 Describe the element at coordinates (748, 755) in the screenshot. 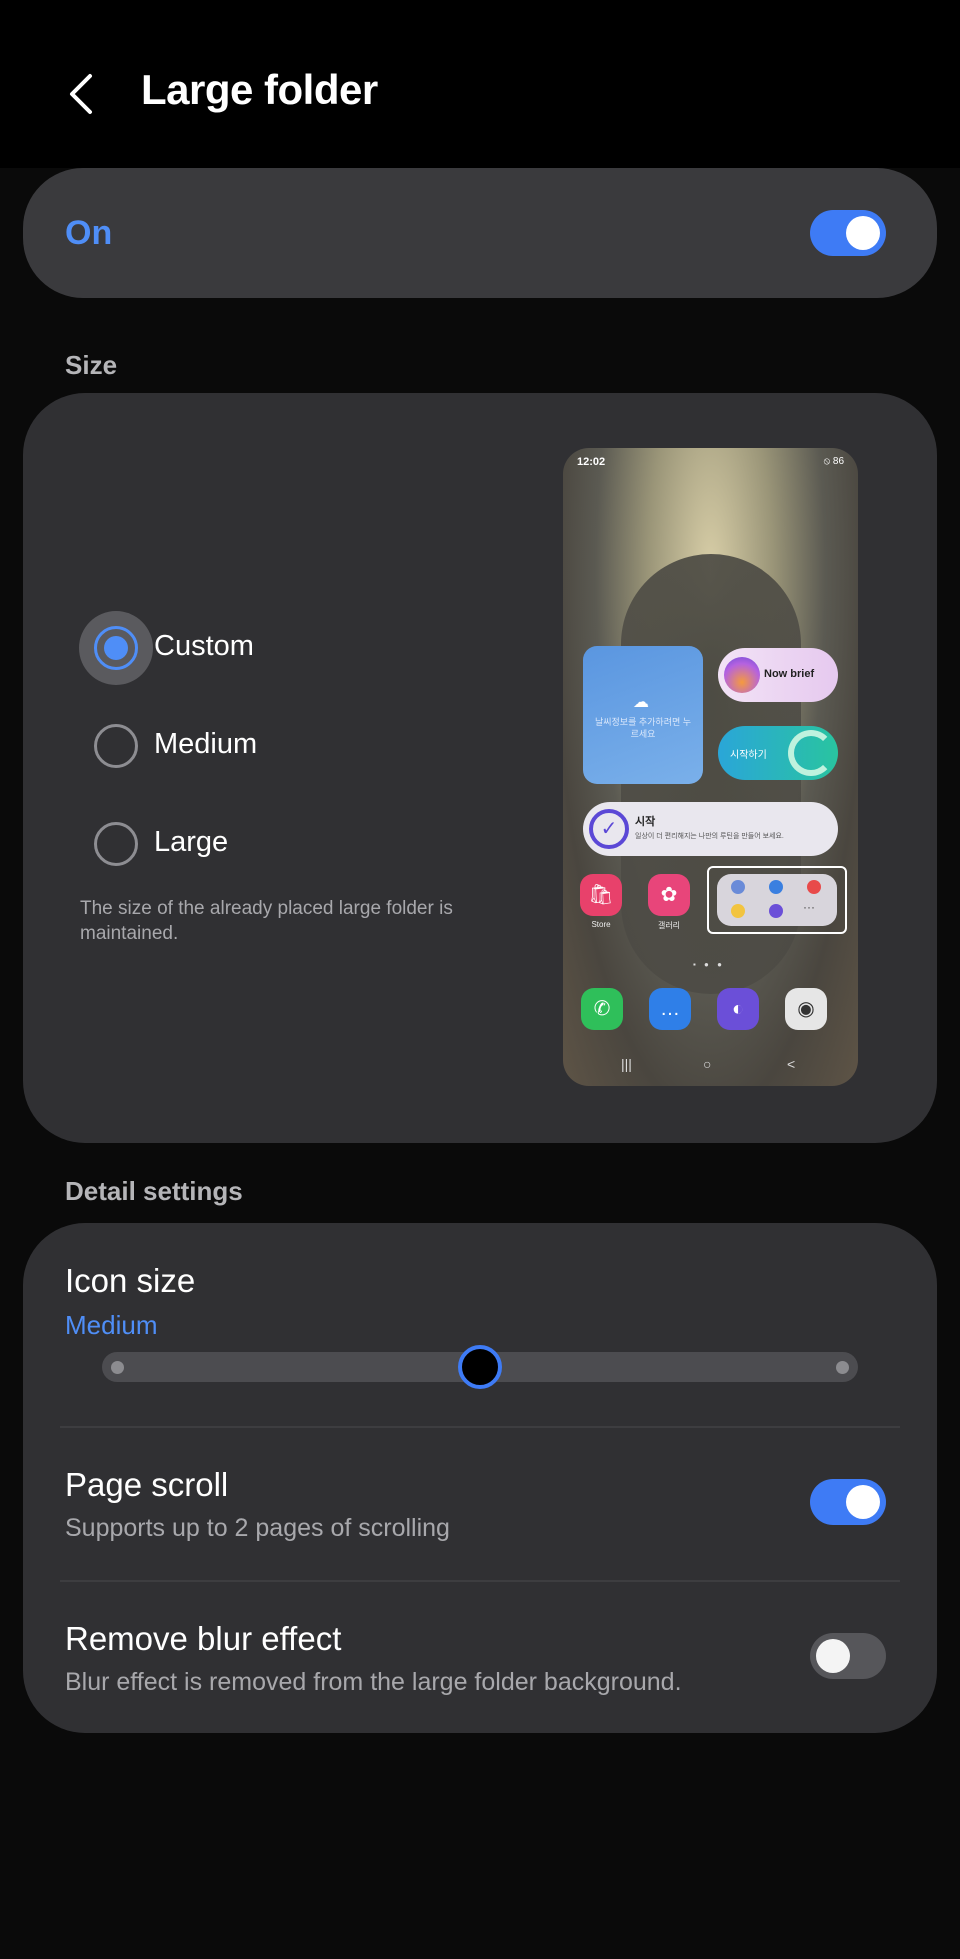

I see `start-label: 시작하기` at that location.